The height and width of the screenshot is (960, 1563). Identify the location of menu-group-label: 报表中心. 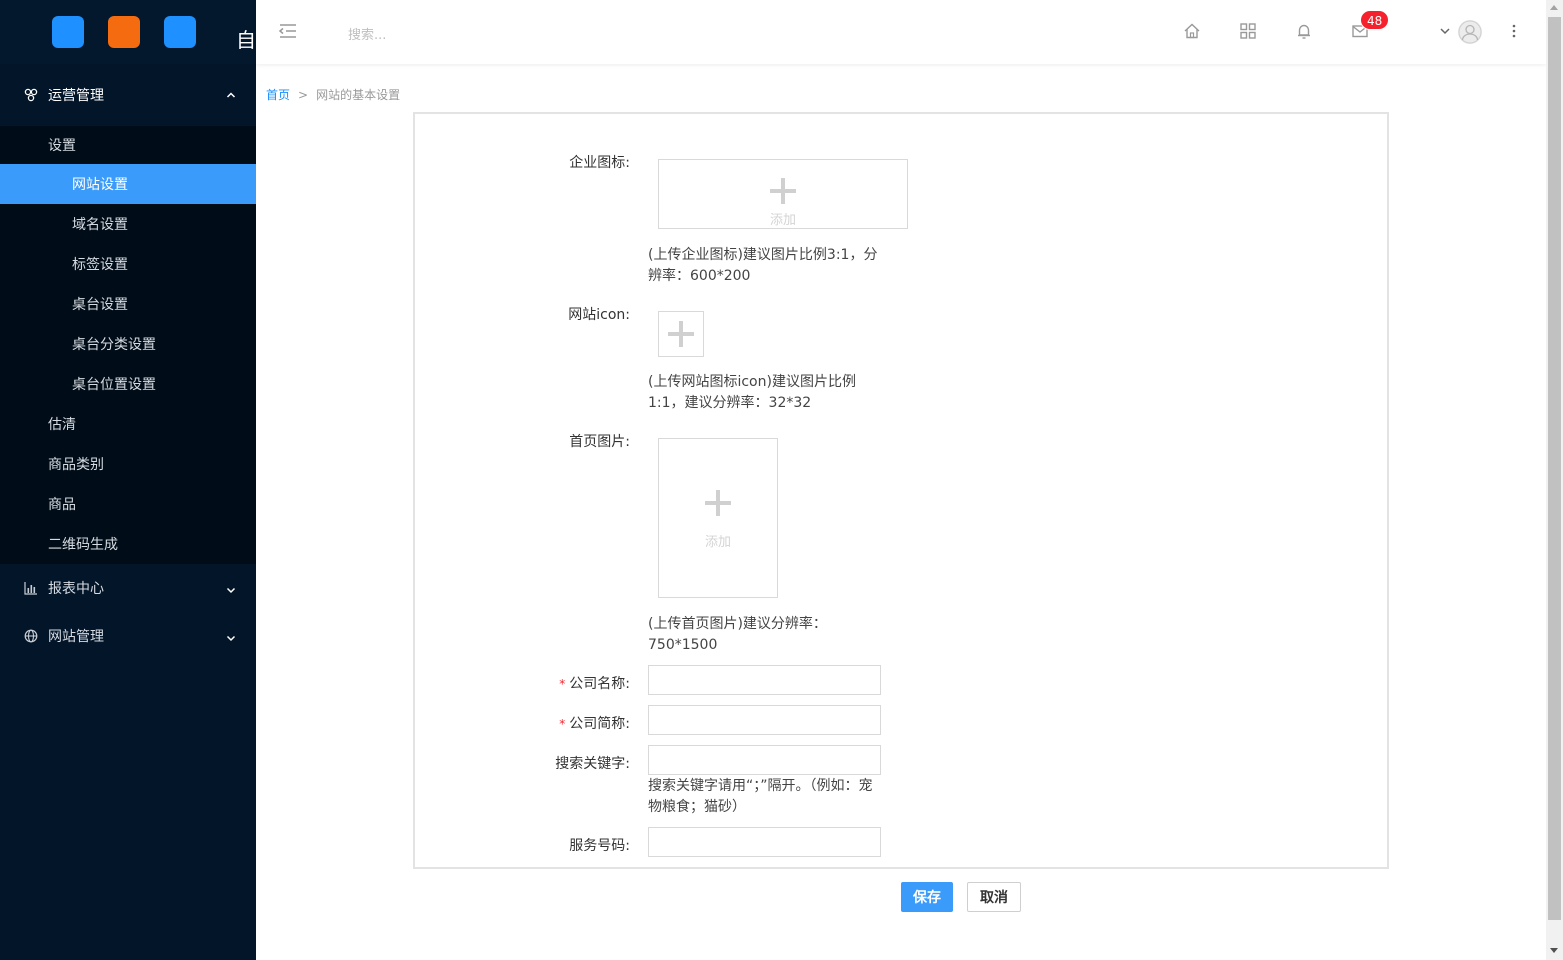
(76, 589).